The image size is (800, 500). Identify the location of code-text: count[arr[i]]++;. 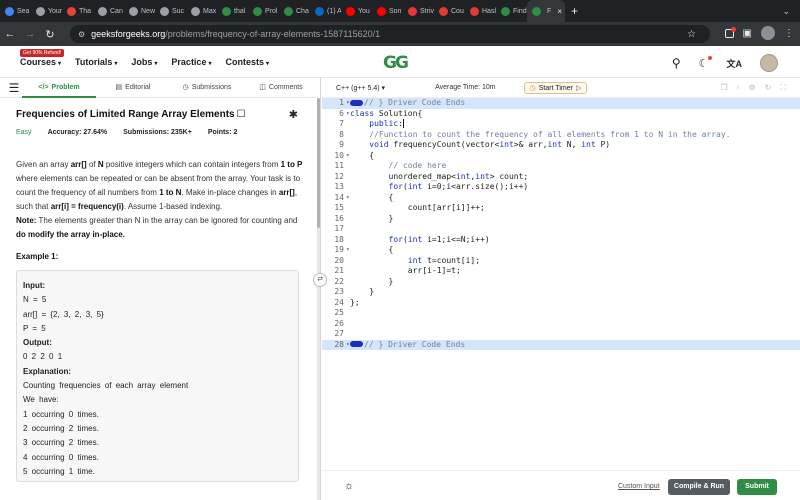
(417, 207).